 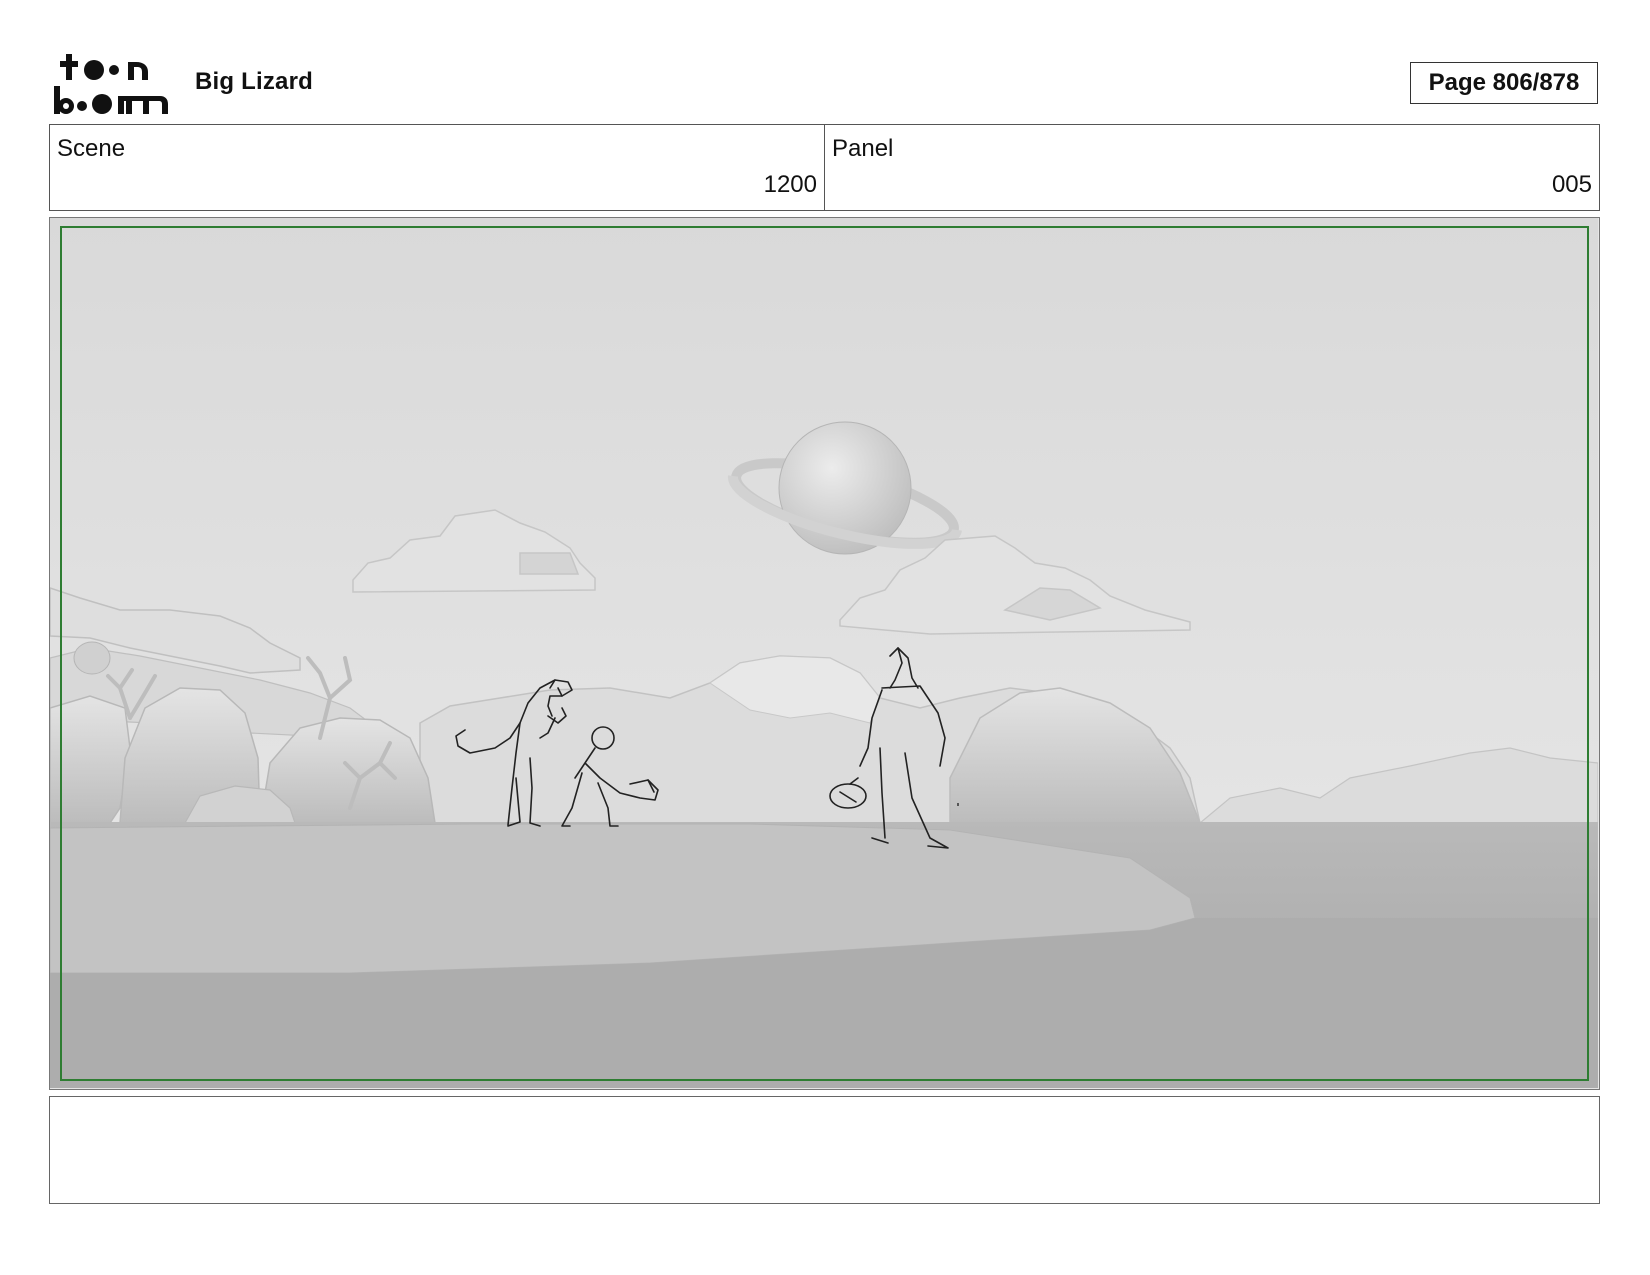 What do you see at coordinates (254, 81) in the screenshot?
I see `project-title: Big Lizard` at bounding box center [254, 81].